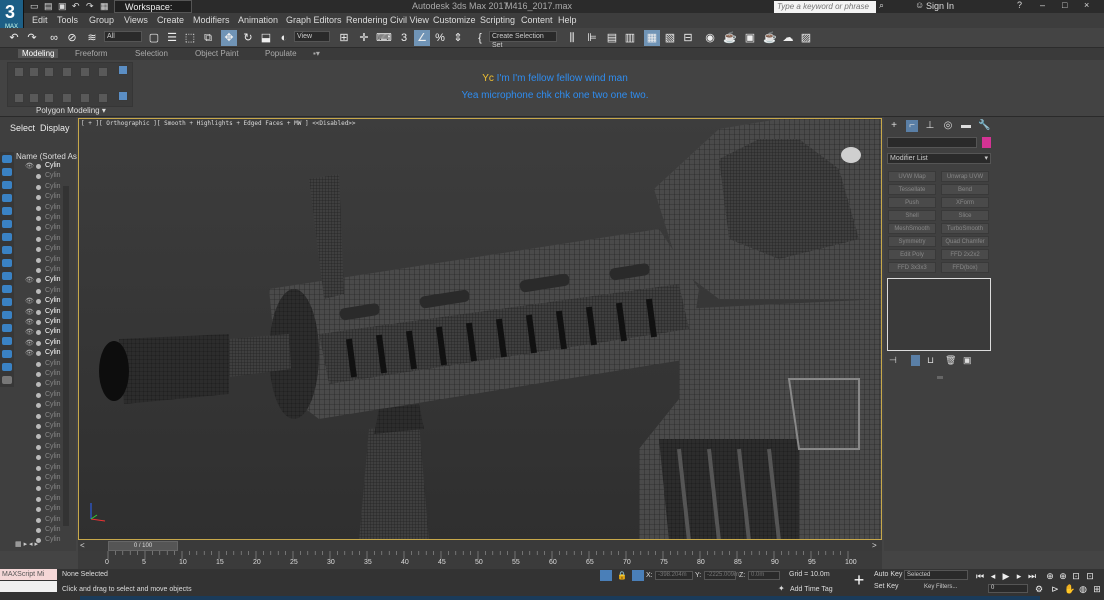 This screenshot has width=1104, height=600. What do you see at coordinates (7, 302) in the screenshot?
I see `frozen-filter-icon` at bounding box center [7, 302].